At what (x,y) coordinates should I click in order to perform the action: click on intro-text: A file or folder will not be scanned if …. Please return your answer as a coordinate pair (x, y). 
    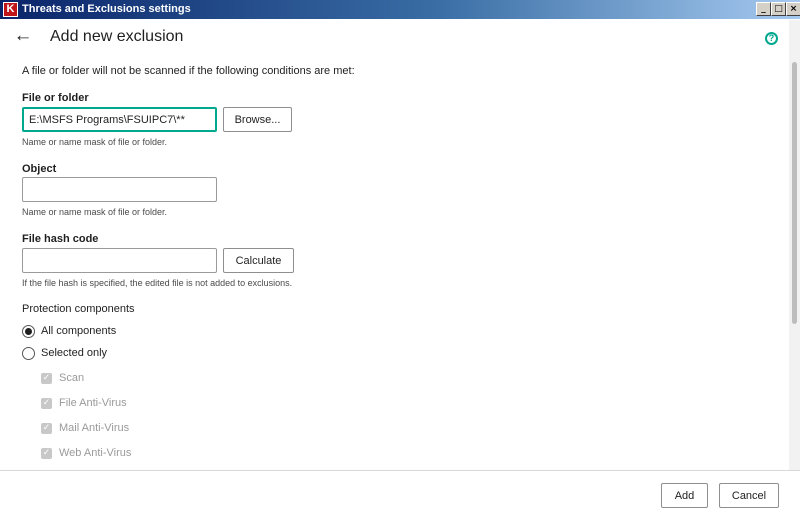
    Looking at the image, I should click on (188, 71).